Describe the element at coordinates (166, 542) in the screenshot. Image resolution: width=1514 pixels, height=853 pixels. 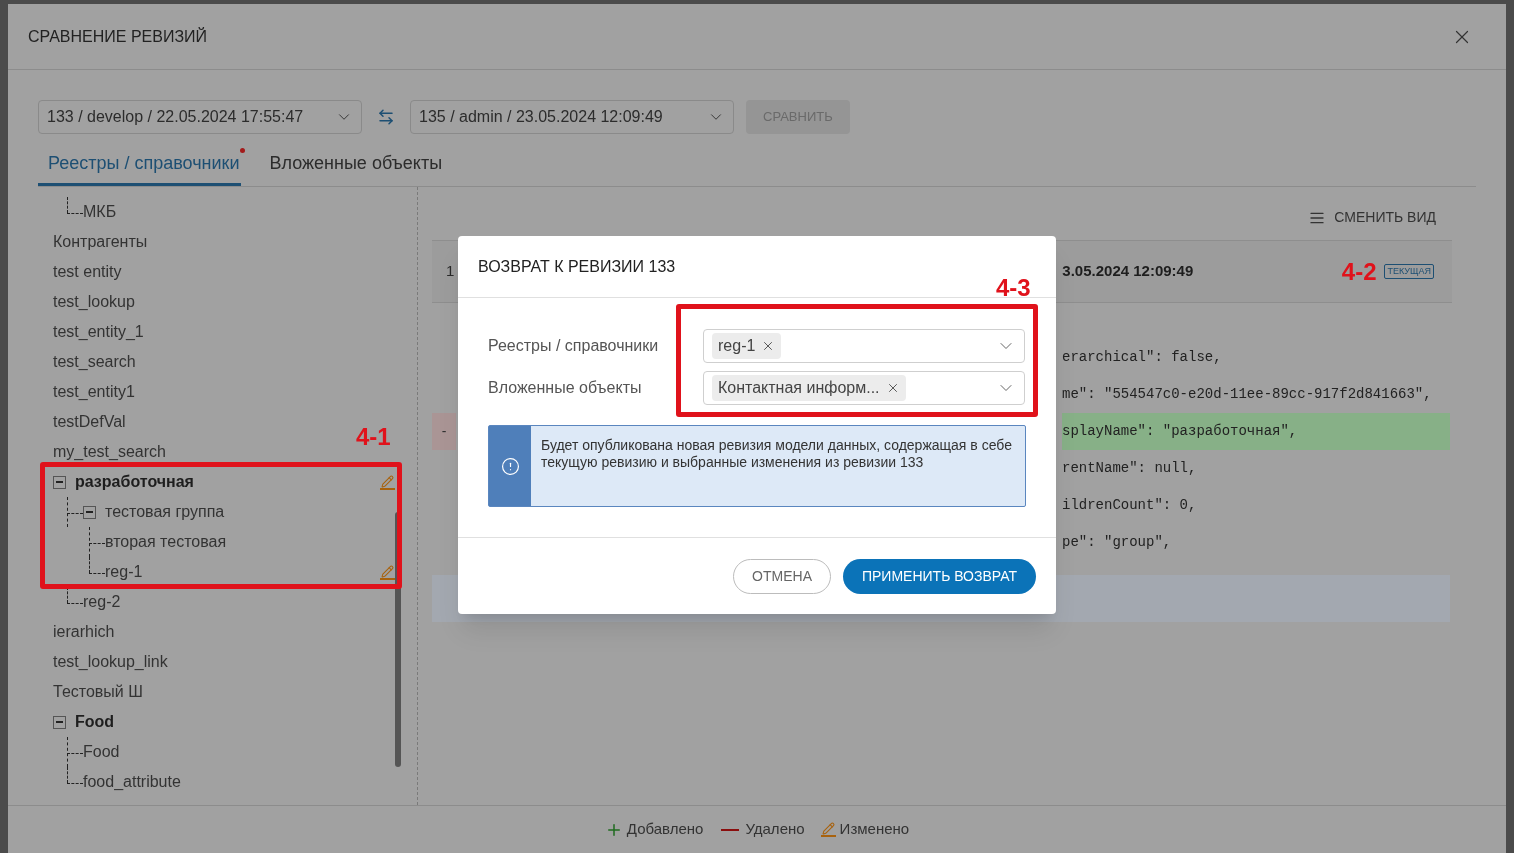
I see `tree-item: вторая тестовая` at that location.